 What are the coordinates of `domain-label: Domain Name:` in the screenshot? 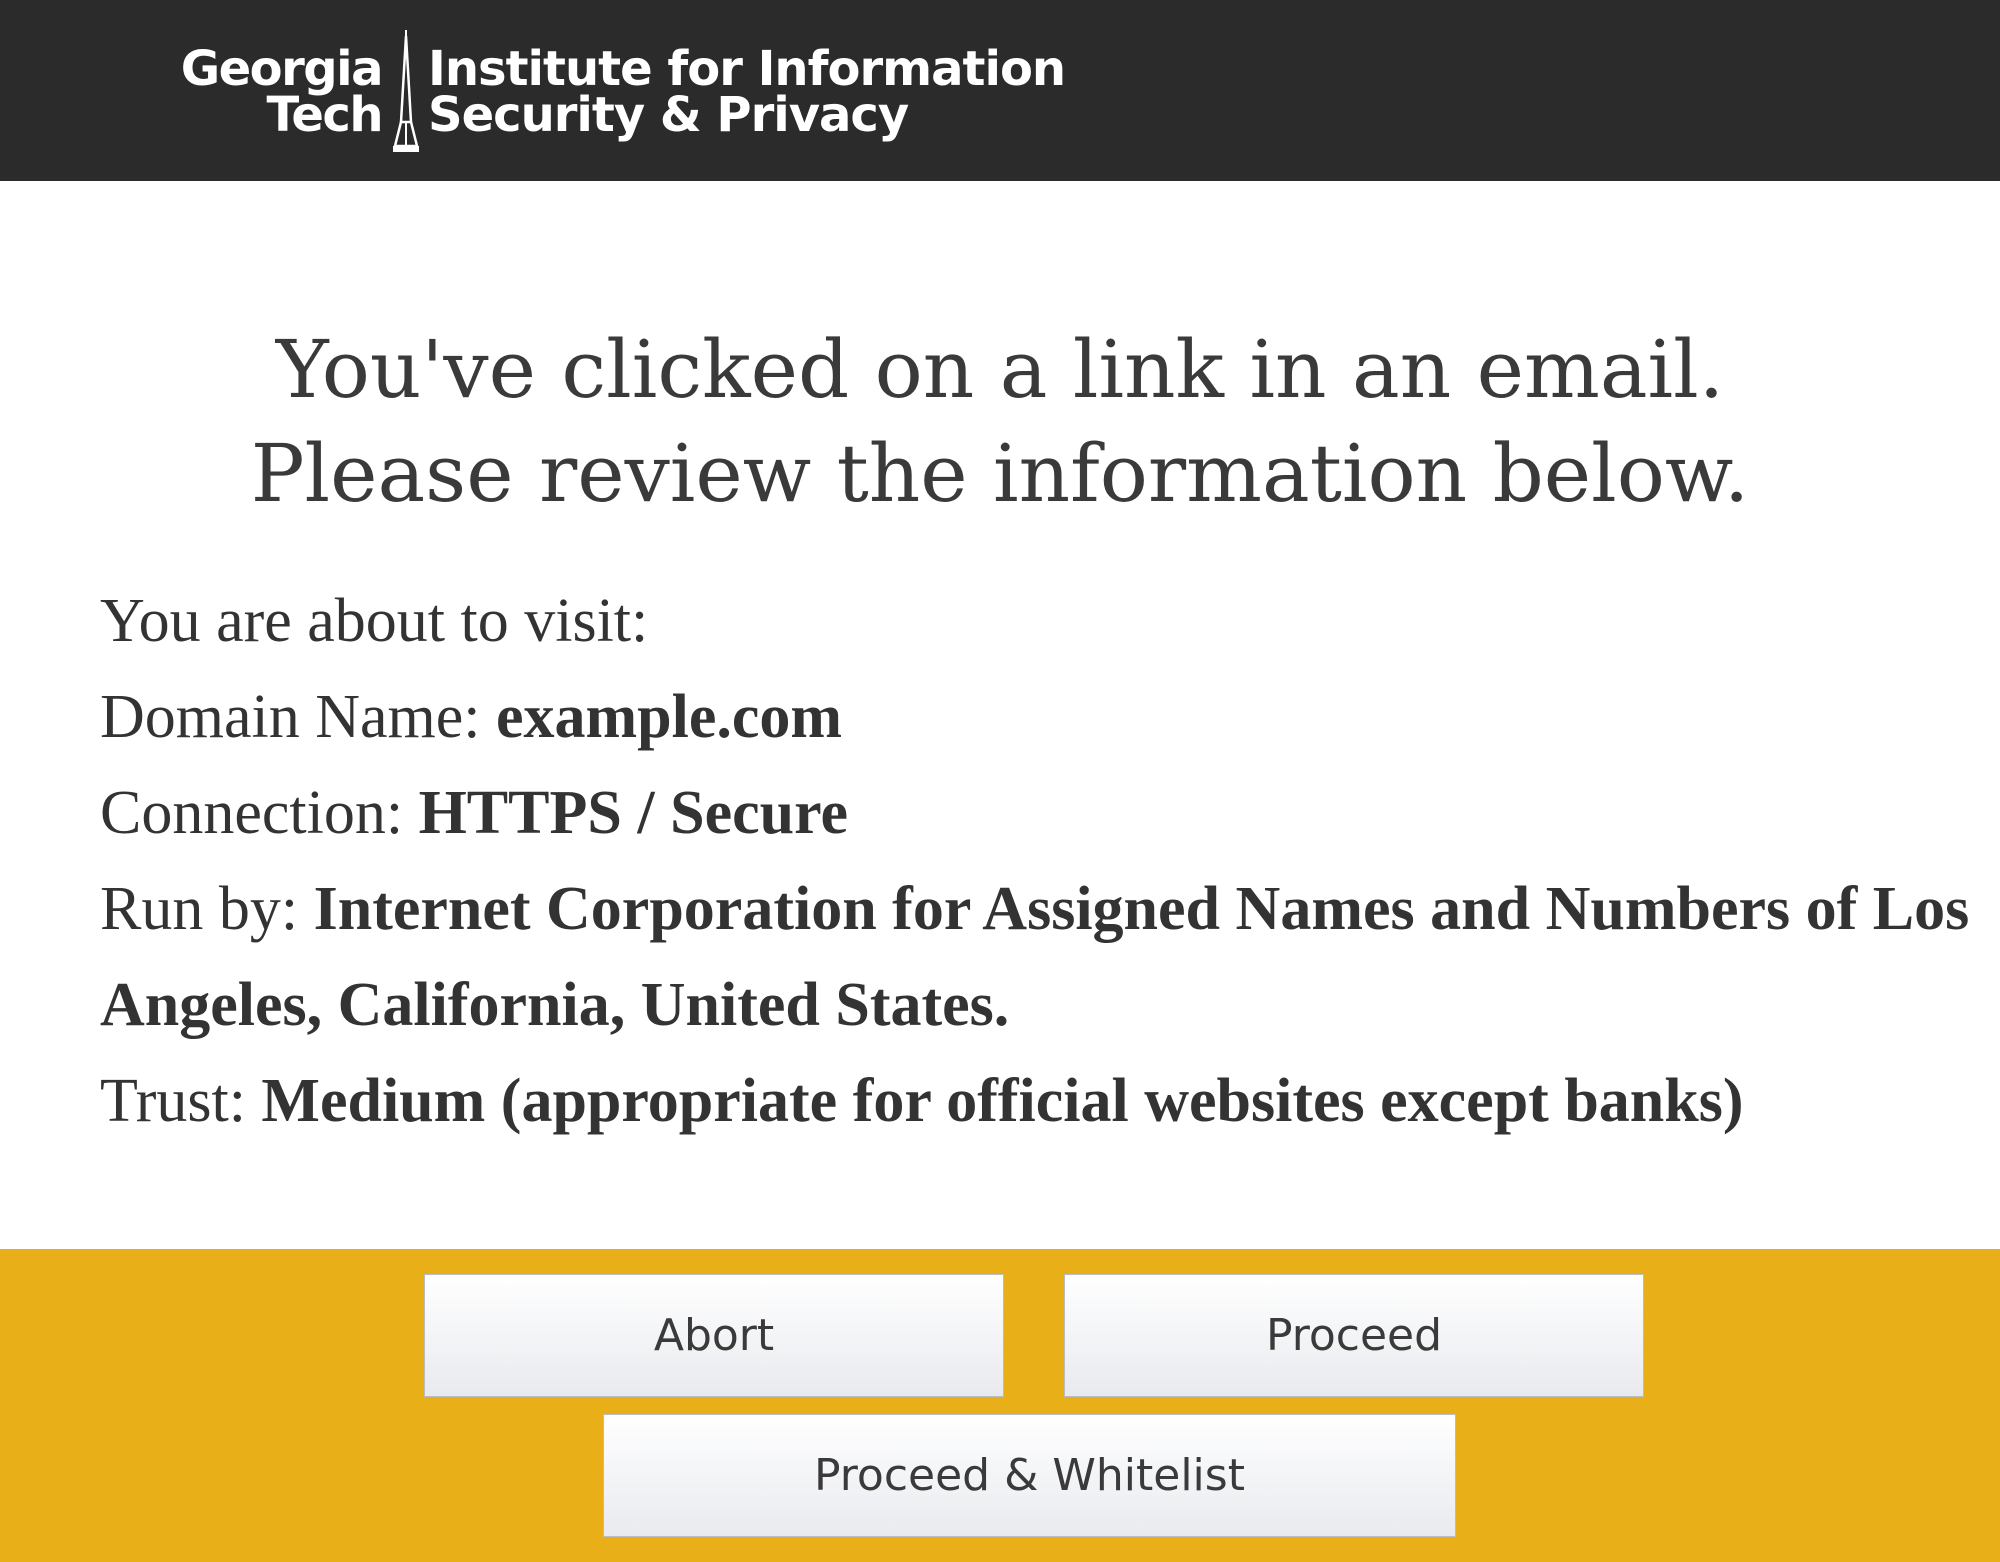 It's located at (298, 717).